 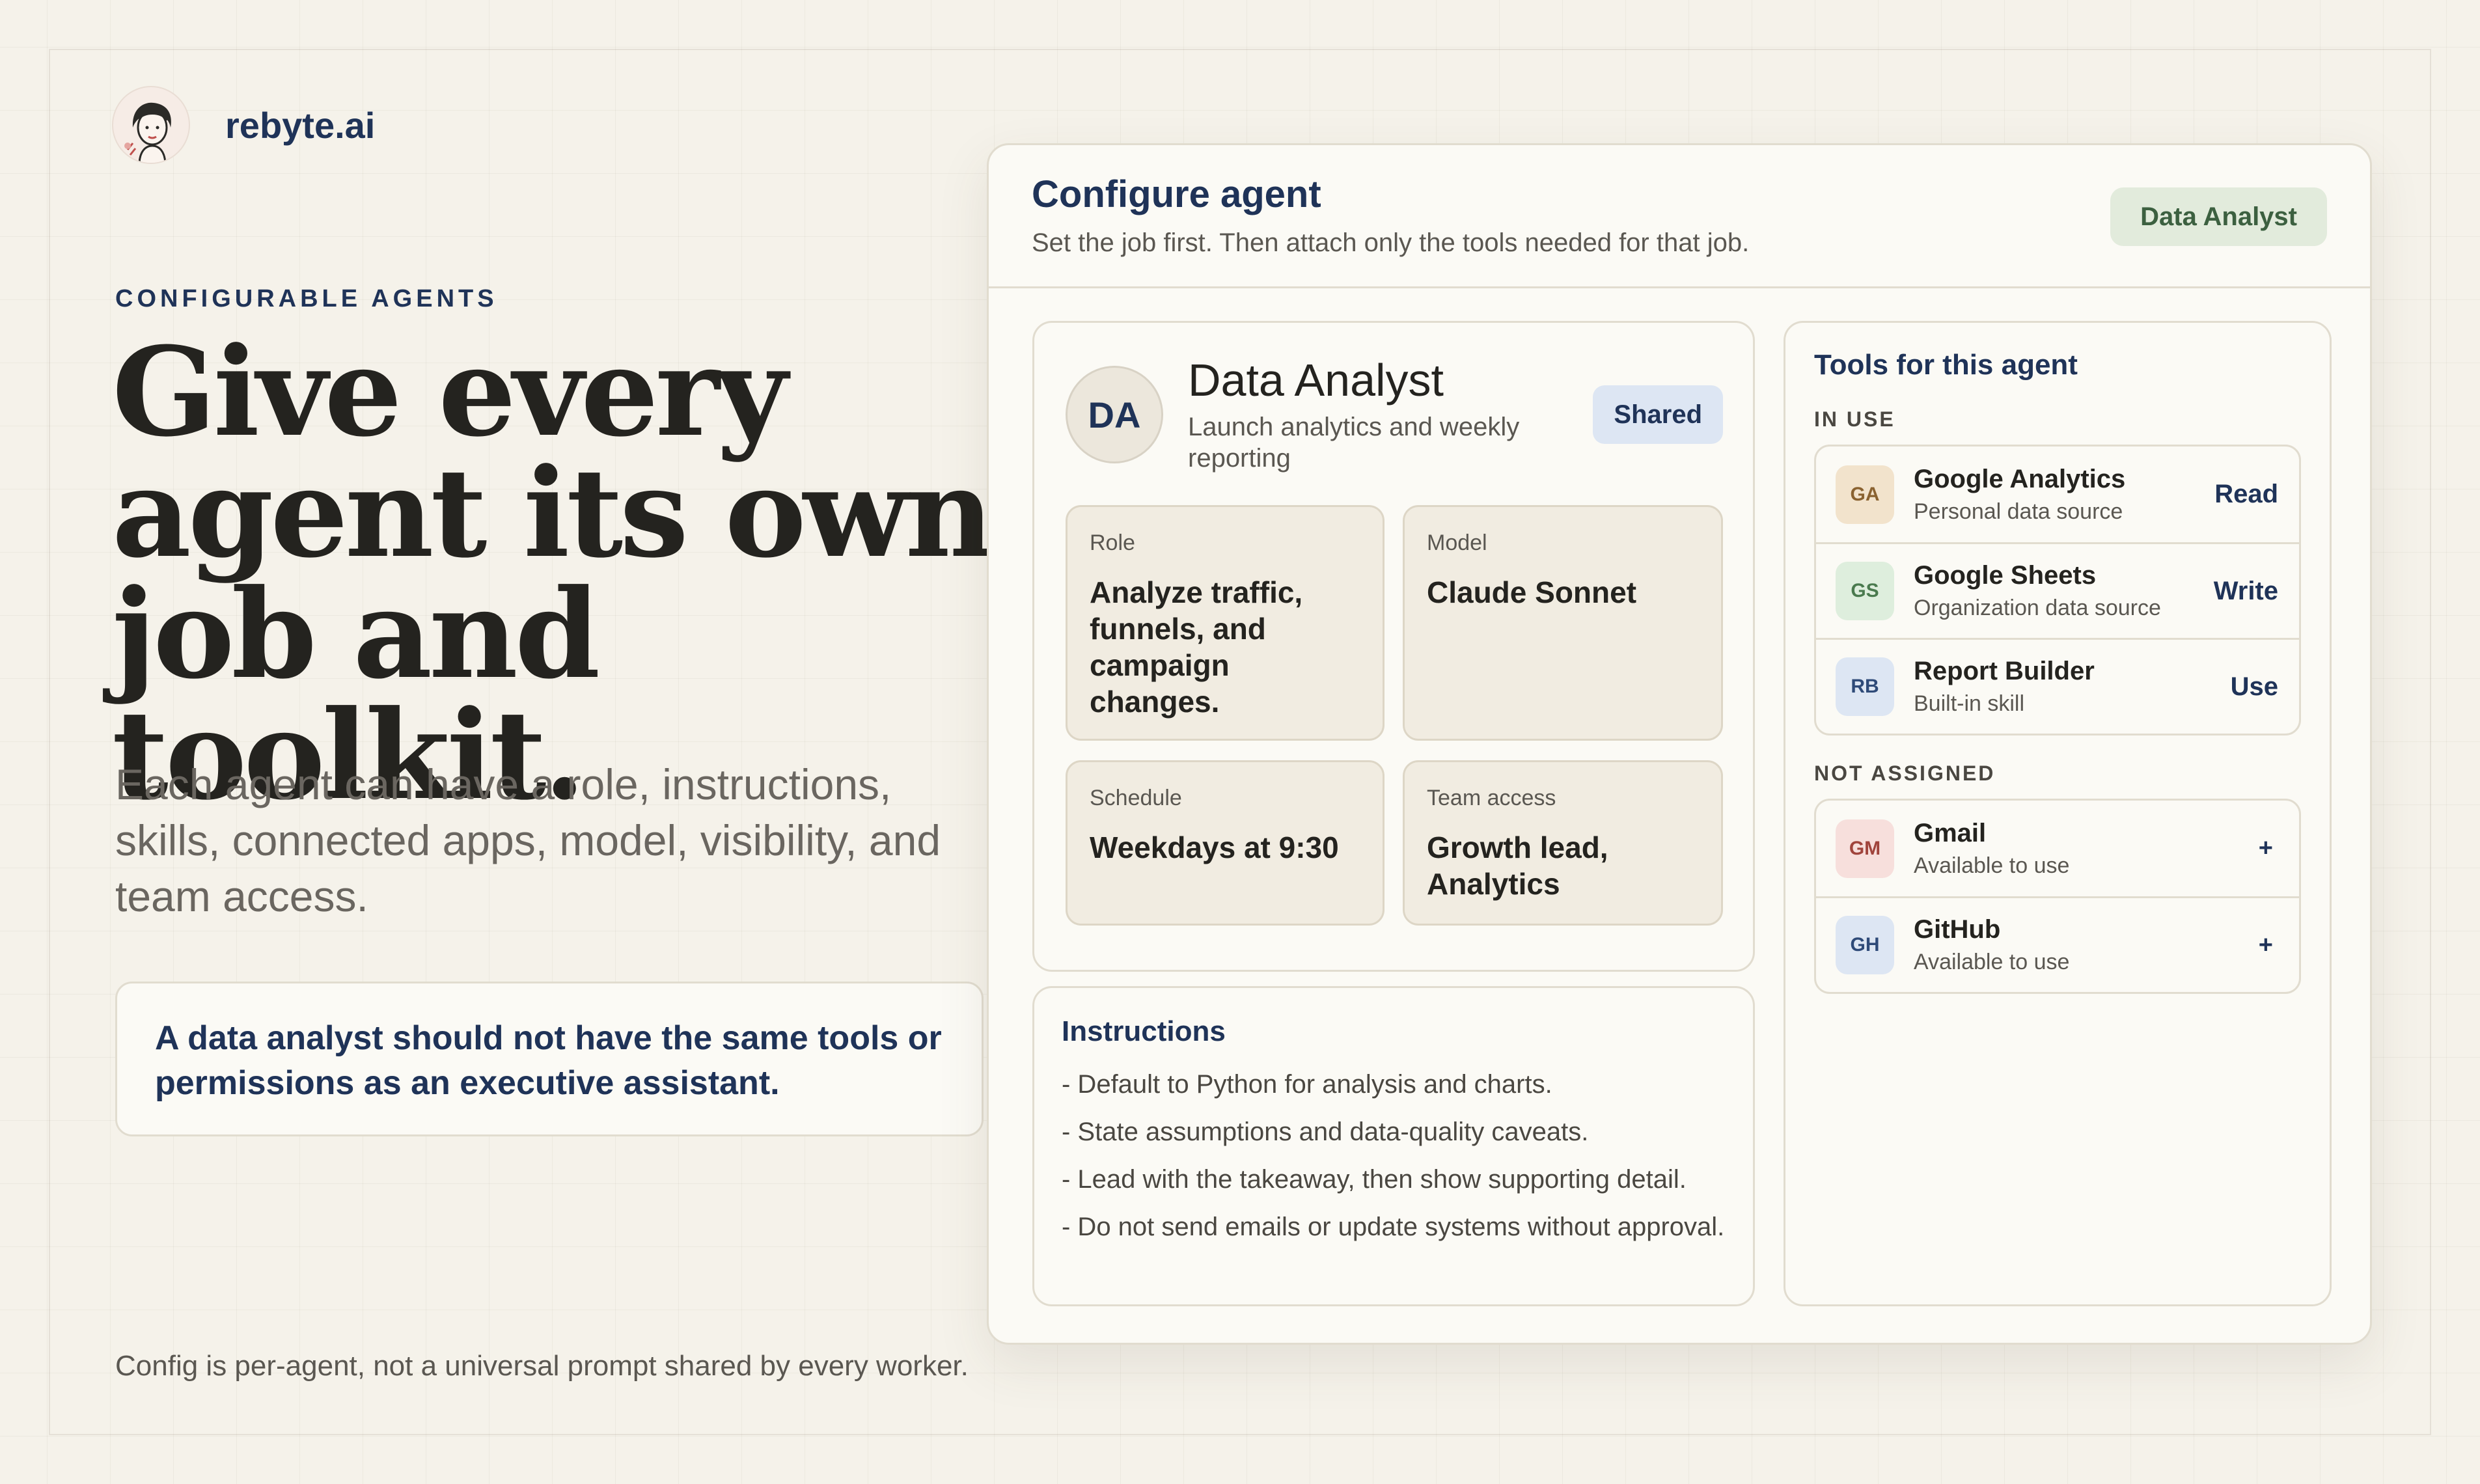 What do you see at coordinates (2057, 686) in the screenshot?
I see `tool-row-report-builder: RB Report Builder Built-in skill Use` at bounding box center [2057, 686].